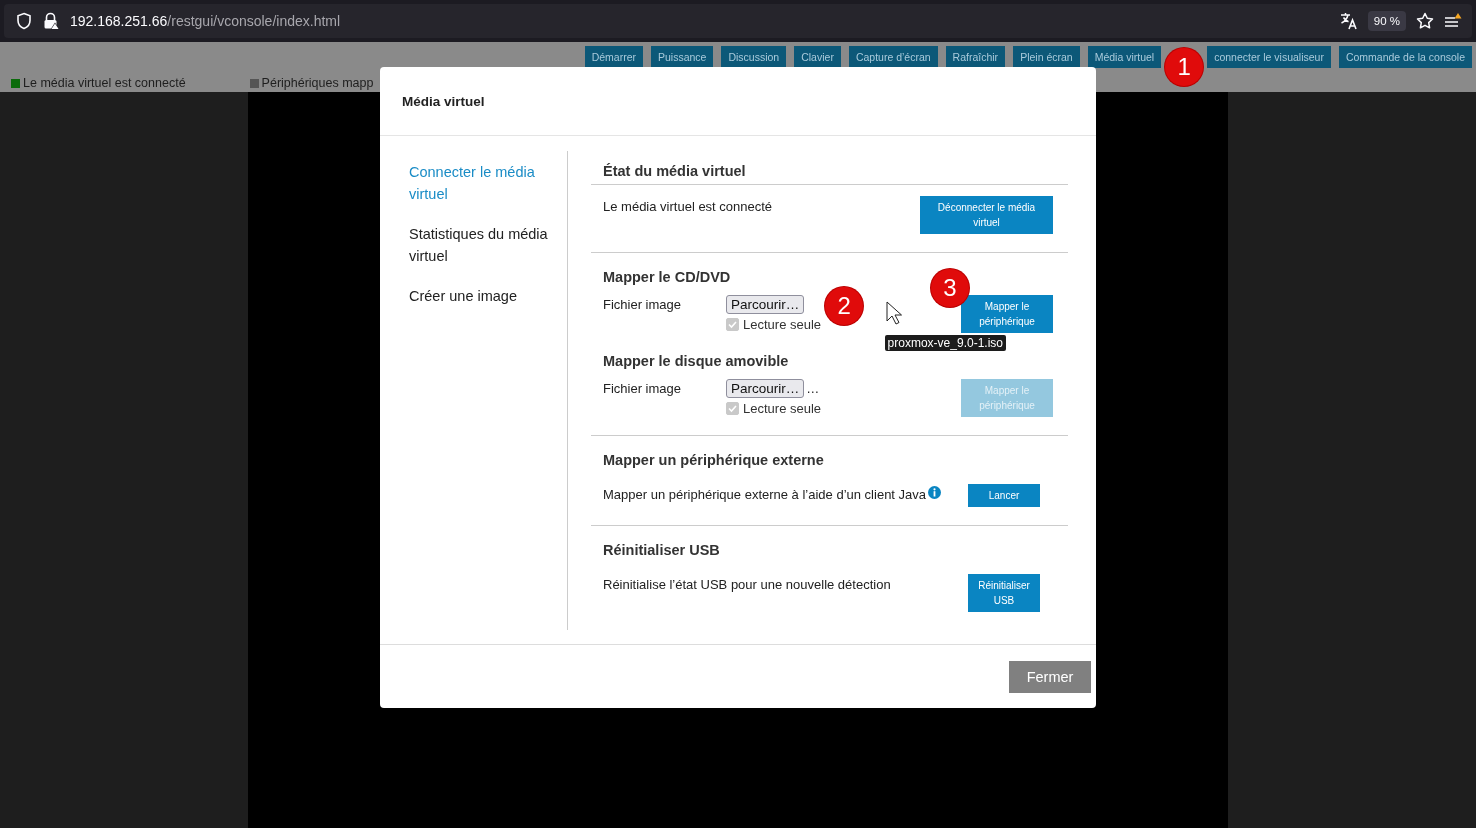  I want to click on nav-item: Connecter le média virtuel, so click(481, 183).